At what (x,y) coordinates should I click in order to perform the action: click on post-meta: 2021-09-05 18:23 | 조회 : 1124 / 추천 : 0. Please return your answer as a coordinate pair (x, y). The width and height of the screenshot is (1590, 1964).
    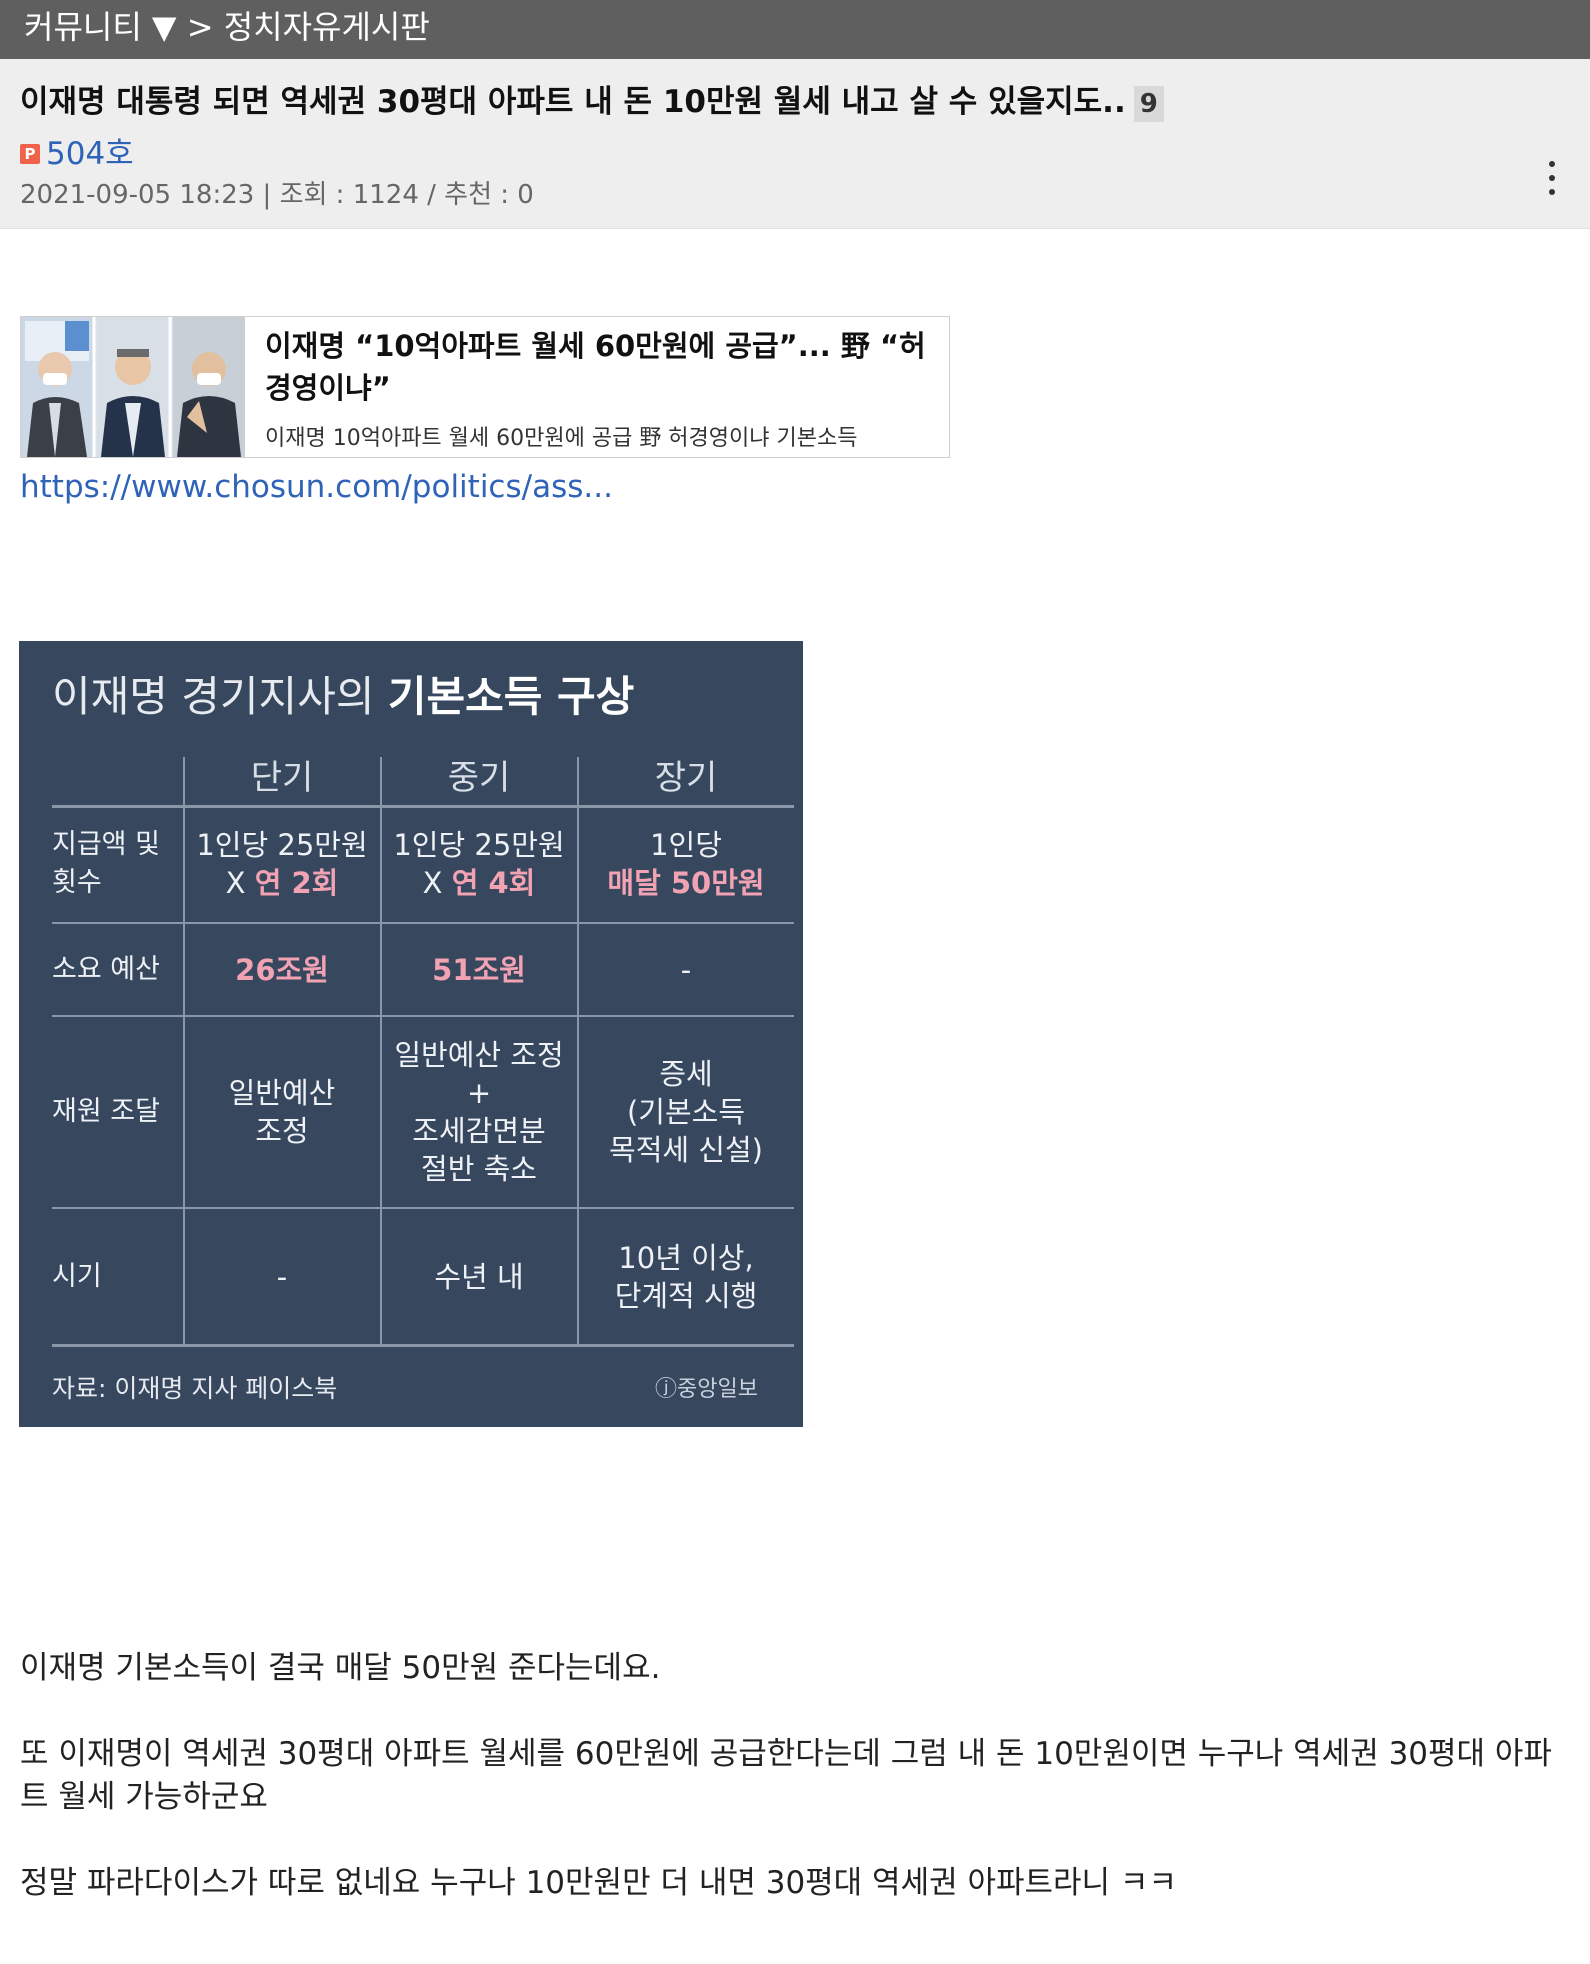
    Looking at the image, I should click on (277, 195).